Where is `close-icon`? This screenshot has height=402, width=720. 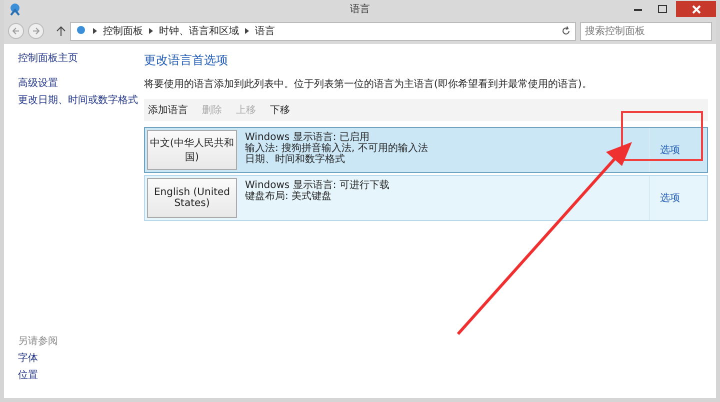
close-icon is located at coordinates (696, 9).